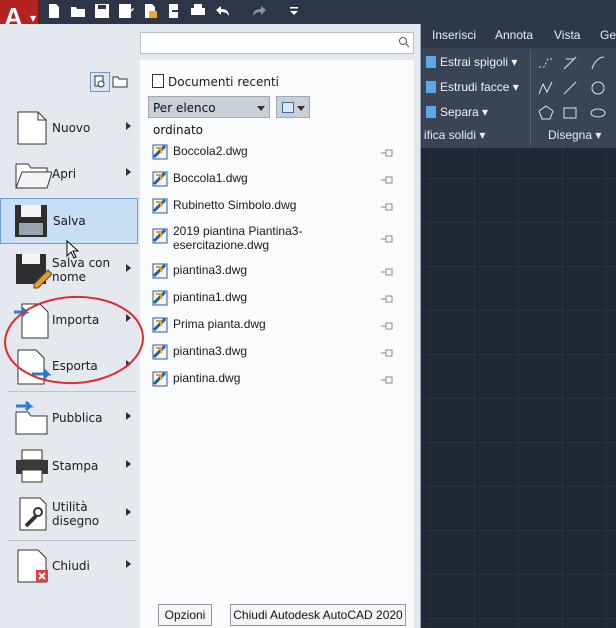 The height and width of the screenshot is (628, 616). What do you see at coordinates (33, 18) in the screenshot?
I see `chevron-down-icon: ▼` at bounding box center [33, 18].